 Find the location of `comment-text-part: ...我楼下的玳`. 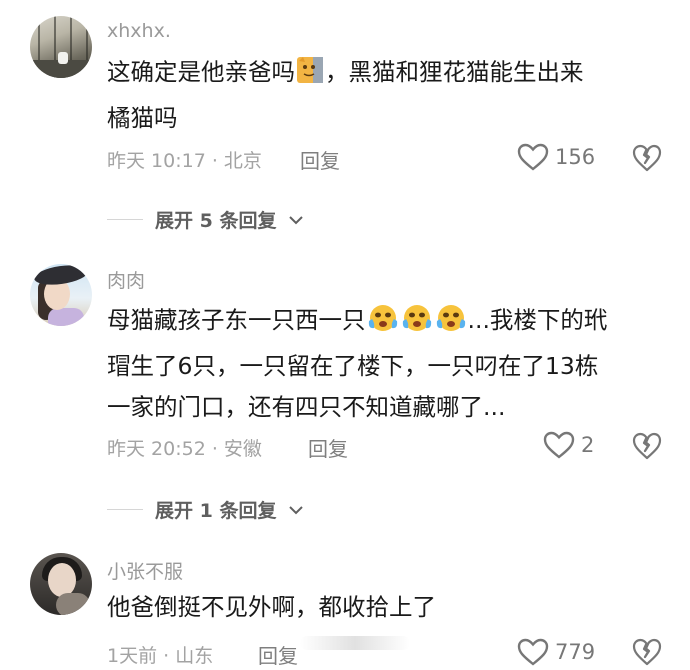

comment-text-part: ...我楼下的玳 is located at coordinates (537, 320).